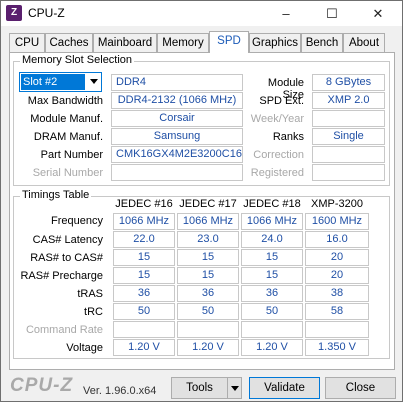 This screenshot has width=403, height=402. I want to click on cpu-z-logo: CPU-Z, so click(42, 385).